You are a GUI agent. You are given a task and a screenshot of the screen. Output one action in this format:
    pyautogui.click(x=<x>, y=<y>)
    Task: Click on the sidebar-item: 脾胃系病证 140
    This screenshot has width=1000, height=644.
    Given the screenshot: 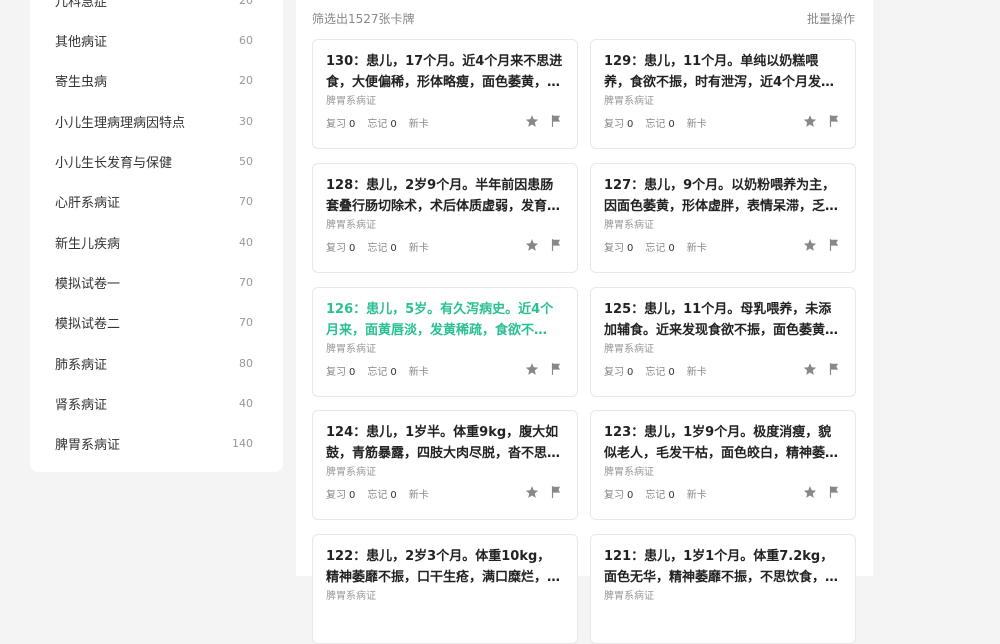 What is the action you would take?
    pyautogui.click(x=154, y=443)
    